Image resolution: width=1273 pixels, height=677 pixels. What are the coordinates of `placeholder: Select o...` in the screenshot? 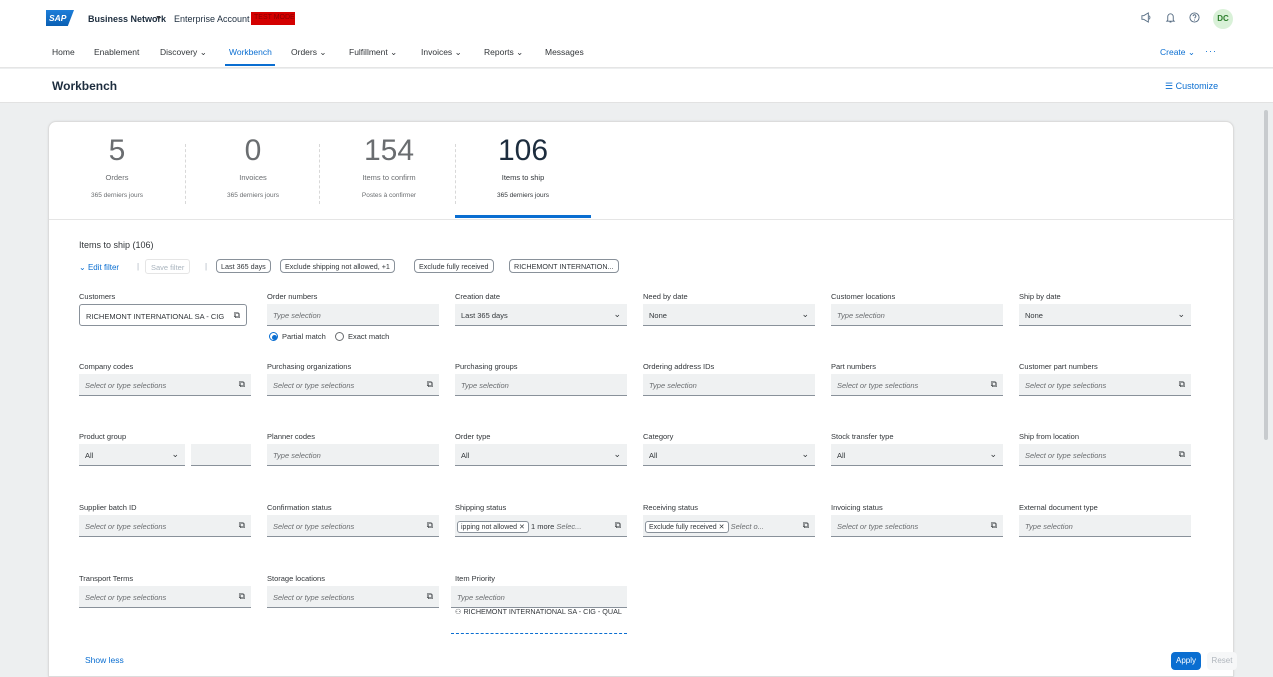 It's located at (747, 526).